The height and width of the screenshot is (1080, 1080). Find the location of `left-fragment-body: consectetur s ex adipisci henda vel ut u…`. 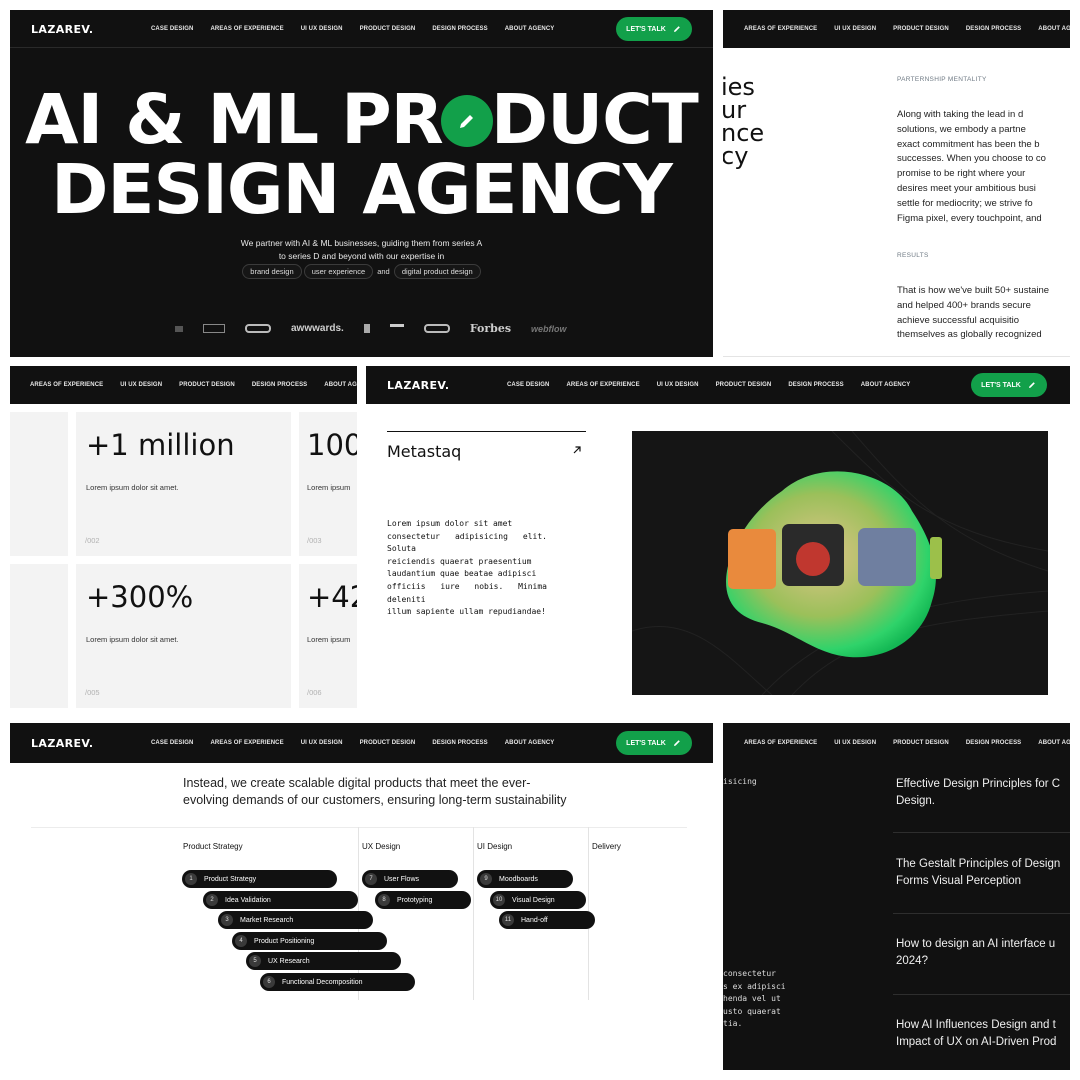

left-fragment-body: consectetur s ex adipisci henda vel ut u… is located at coordinates (754, 999).